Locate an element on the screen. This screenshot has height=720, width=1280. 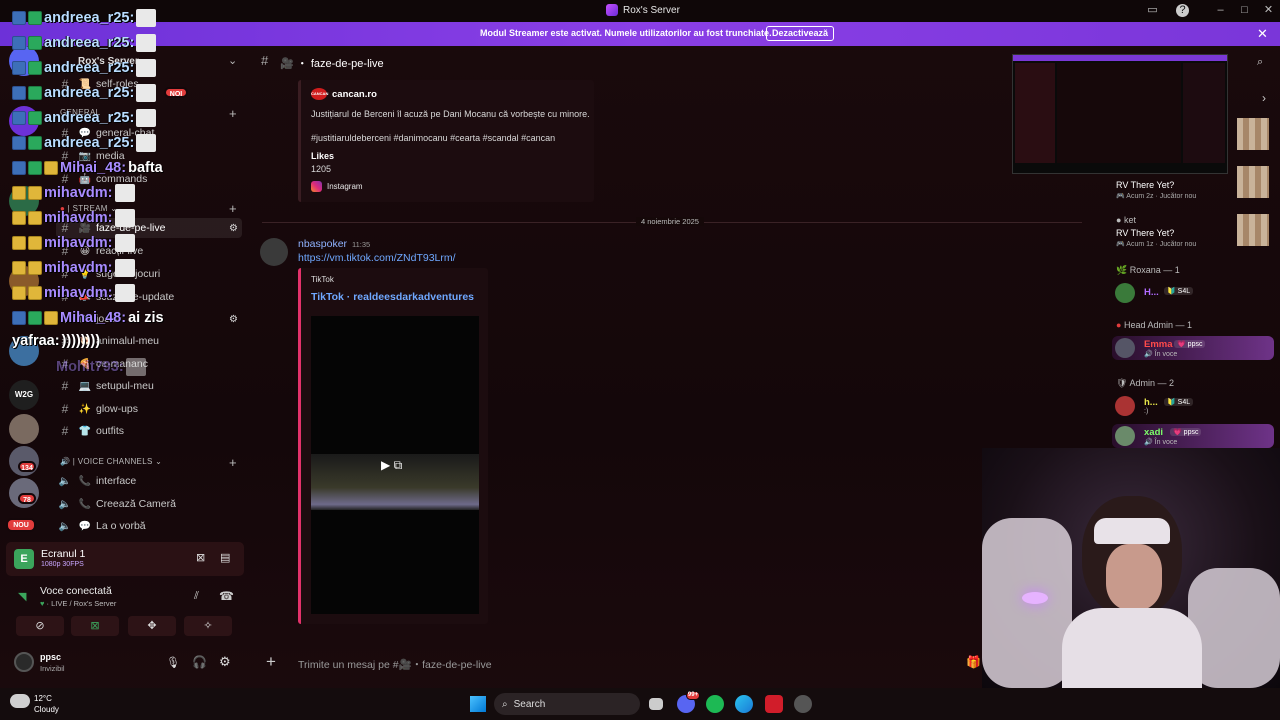
member-row: h... 🔰 S4L :) is located at coordinates (1193, 406).